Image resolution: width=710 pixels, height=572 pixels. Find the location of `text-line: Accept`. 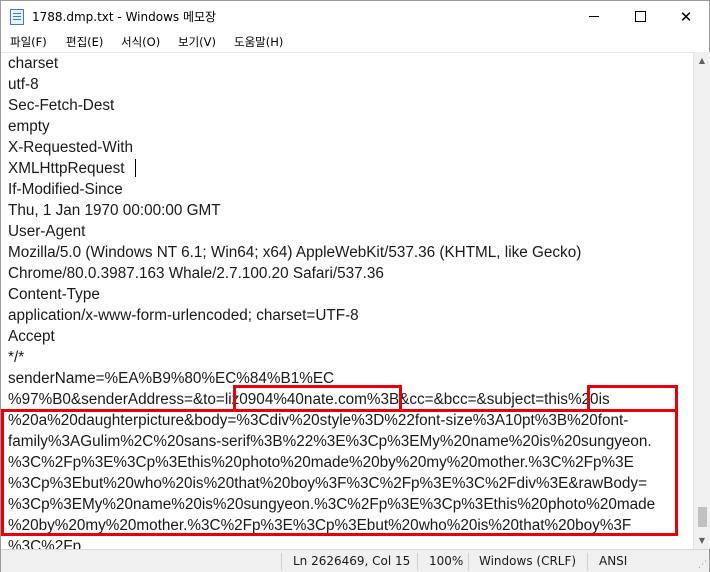

text-line: Accept is located at coordinates (31, 336).